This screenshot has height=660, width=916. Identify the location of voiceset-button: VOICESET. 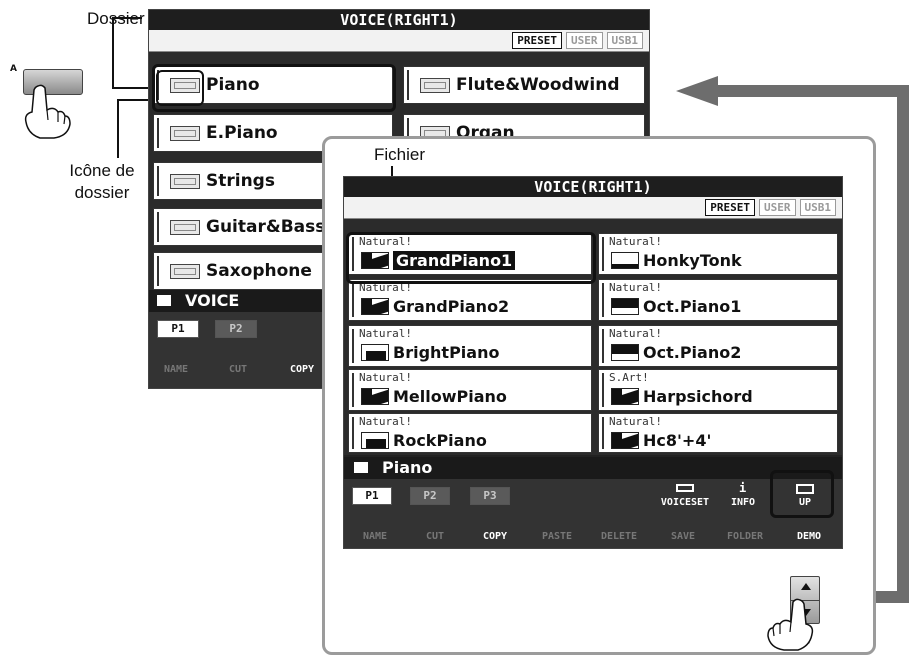
(685, 496).